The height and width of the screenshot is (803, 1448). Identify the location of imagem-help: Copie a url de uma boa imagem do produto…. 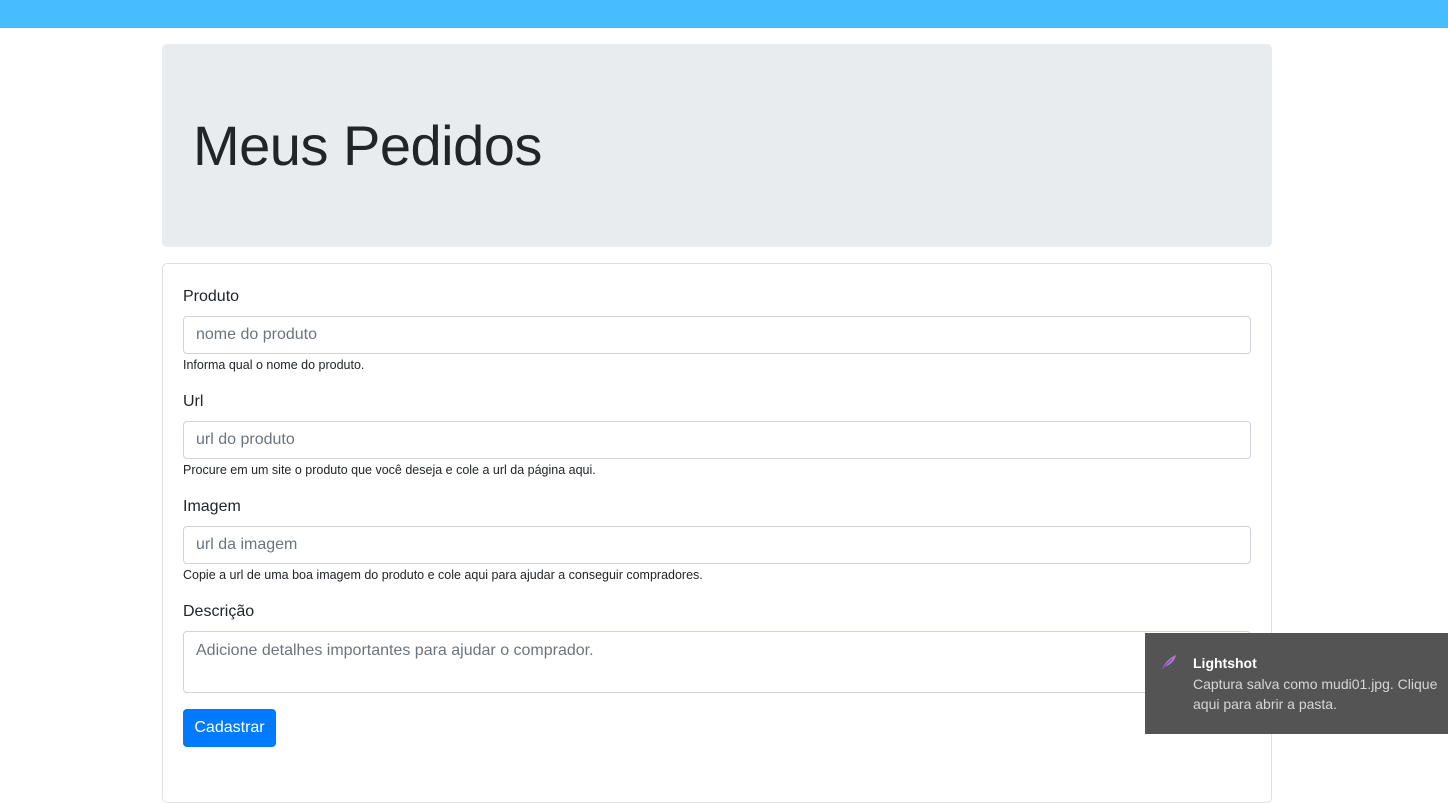
(443, 575).